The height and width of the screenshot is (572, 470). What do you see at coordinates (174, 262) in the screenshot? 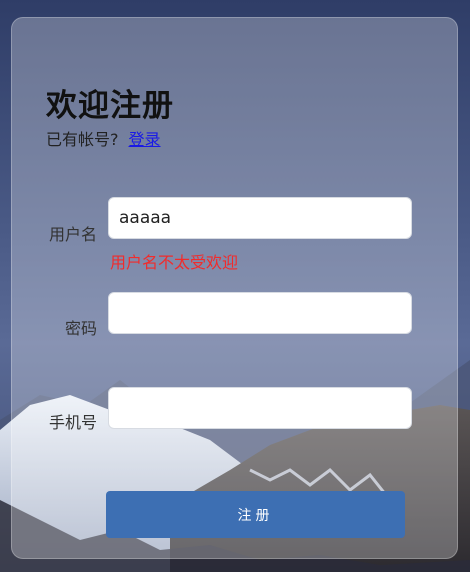
I see `username-error-message: 用户名不太受欢迎` at bounding box center [174, 262].